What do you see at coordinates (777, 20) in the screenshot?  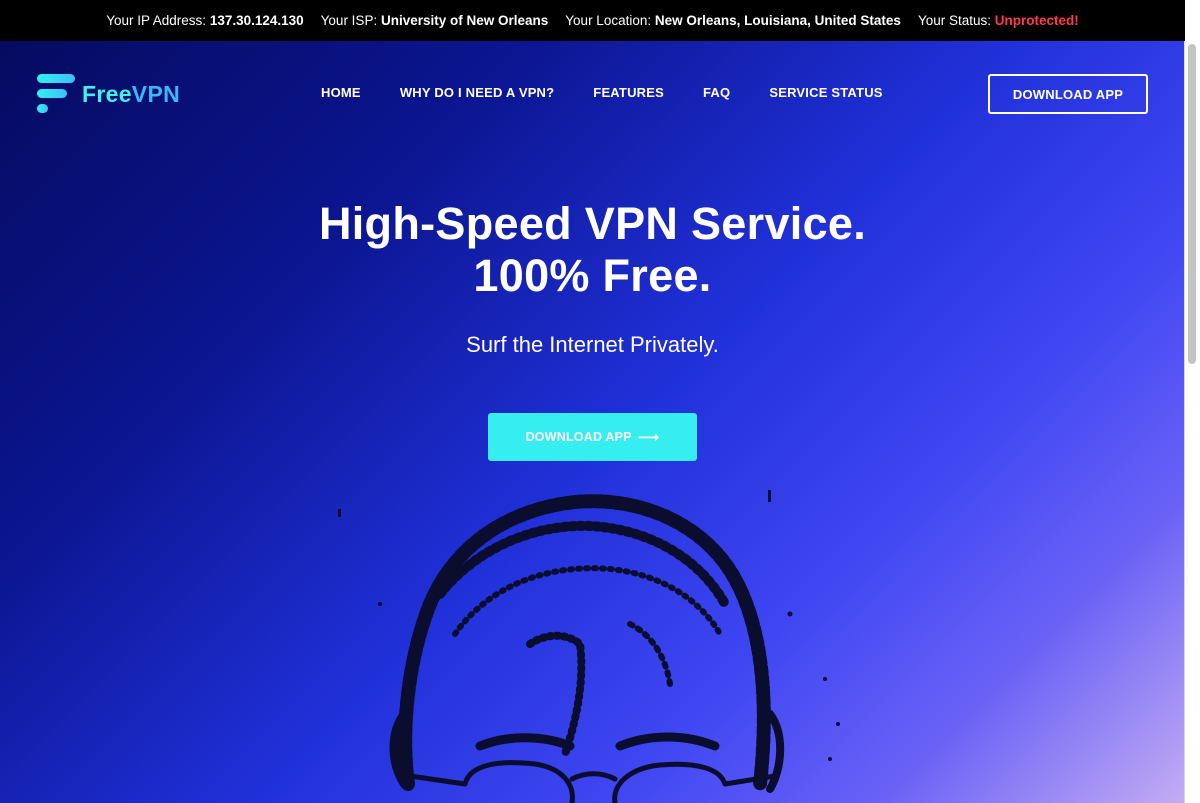 I see `location-value: New Orleans, Louisiana, United States` at bounding box center [777, 20].